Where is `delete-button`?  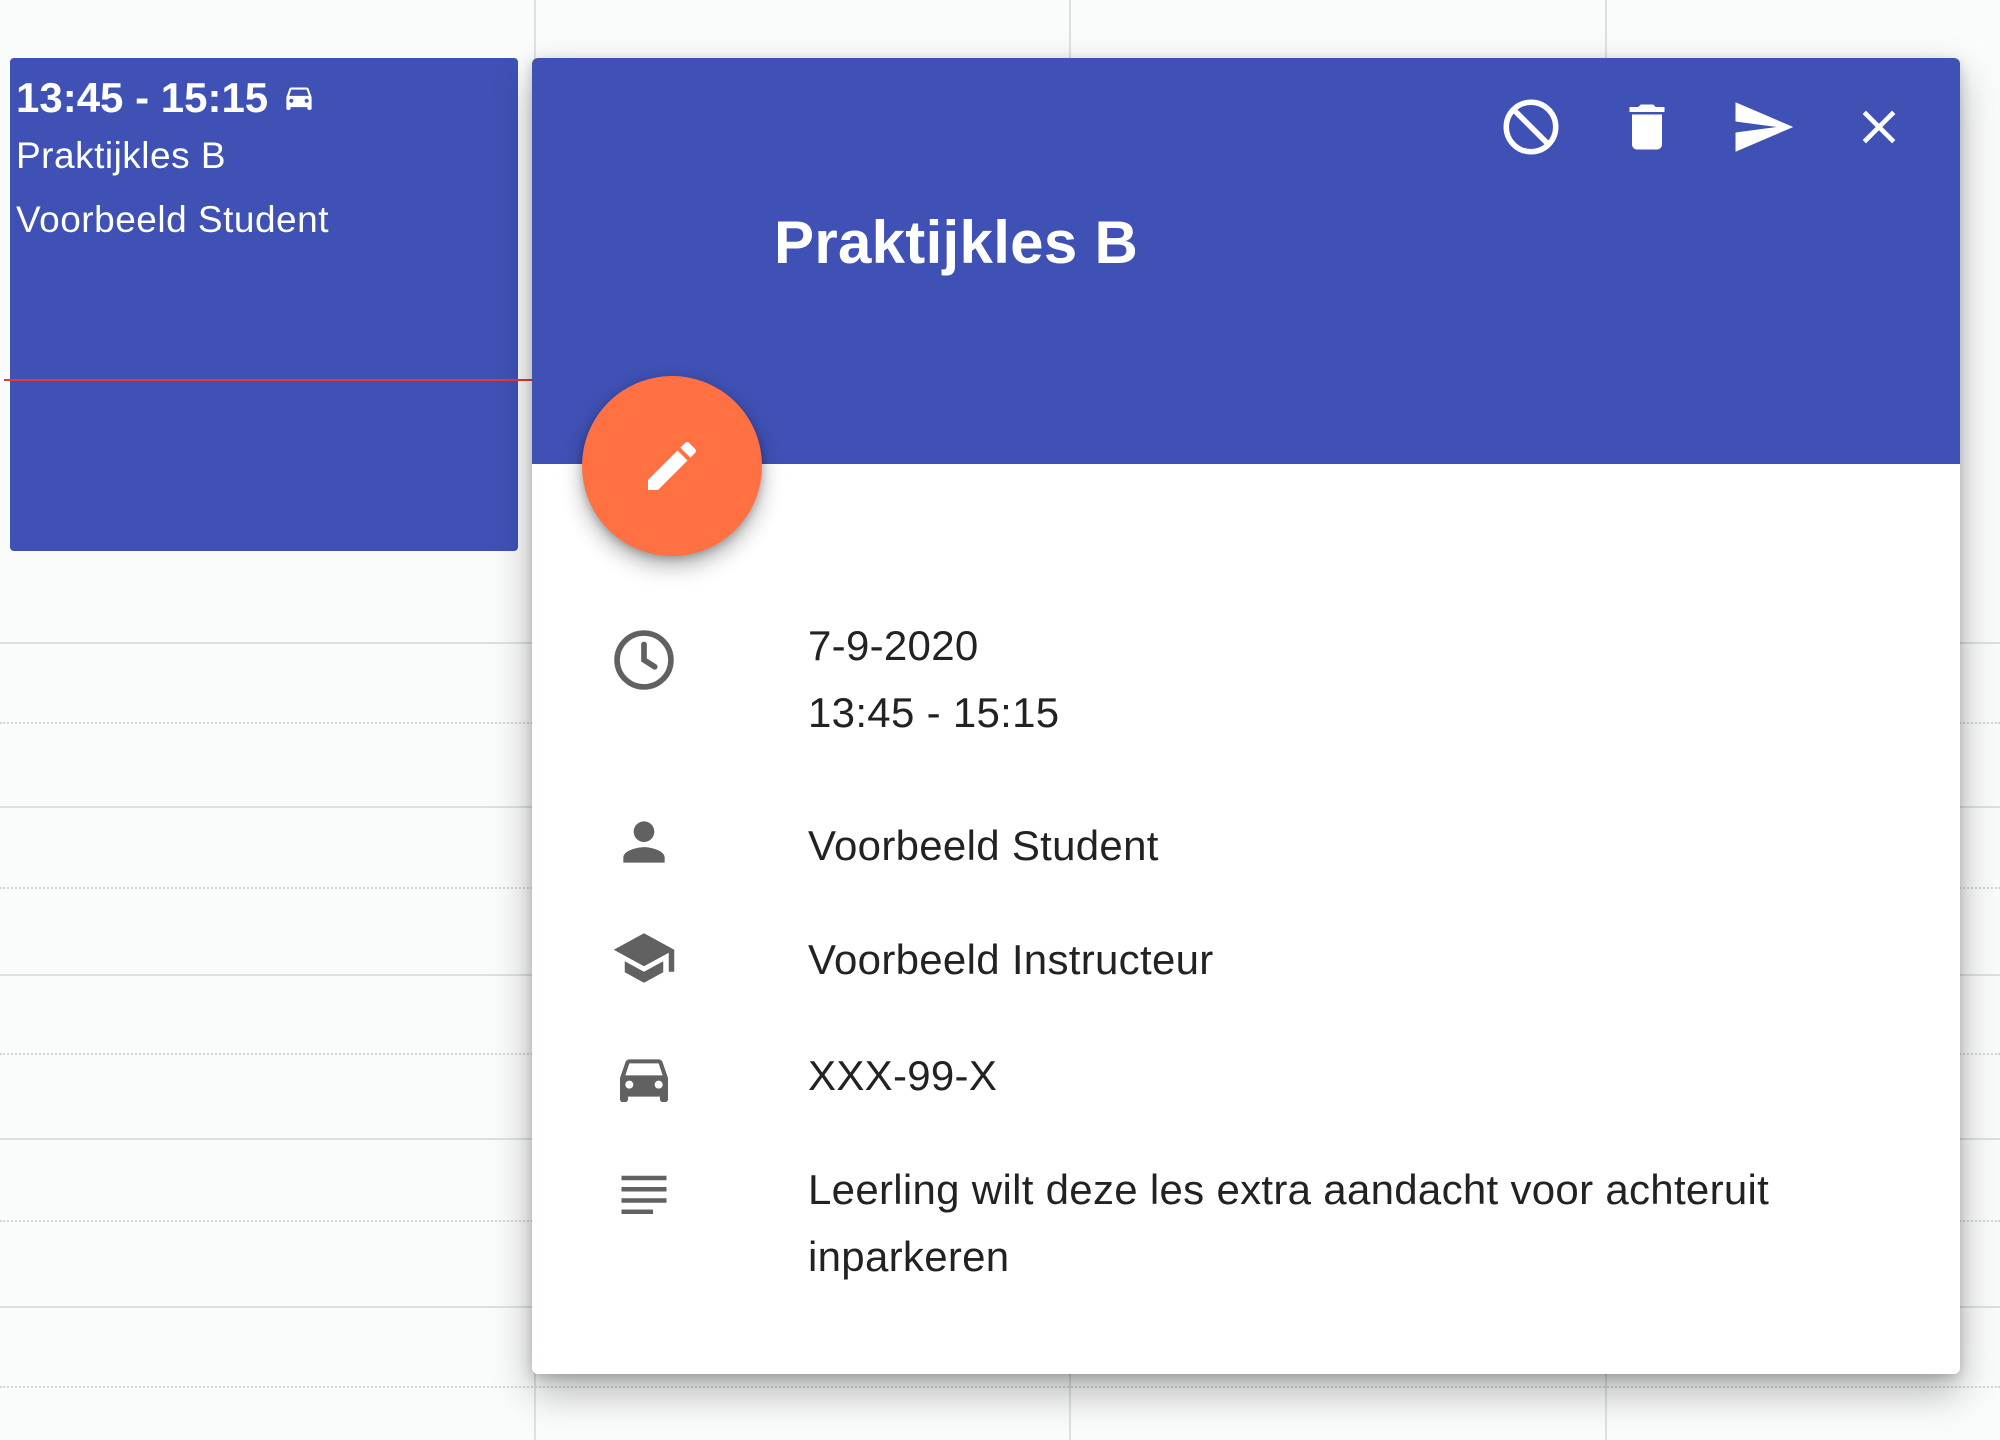
delete-button is located at coordinates (1647, 127).